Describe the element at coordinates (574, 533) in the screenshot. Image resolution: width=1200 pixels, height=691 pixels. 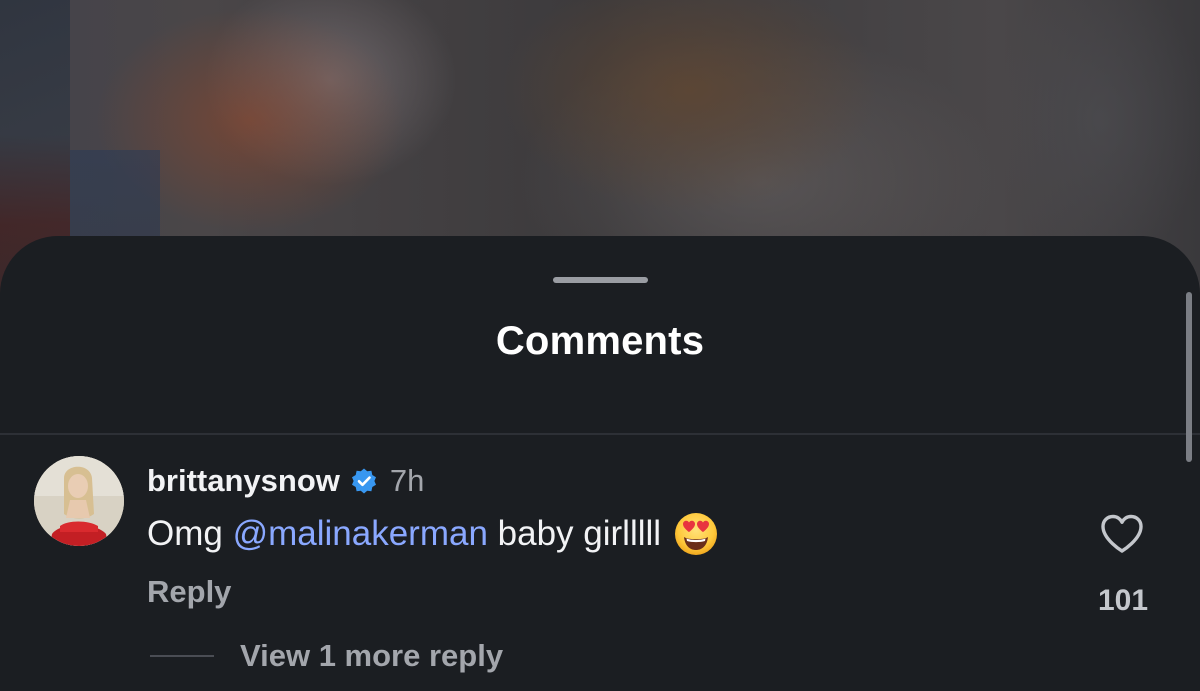
I see `comment-text-suffix: baby girlllll` at that location.